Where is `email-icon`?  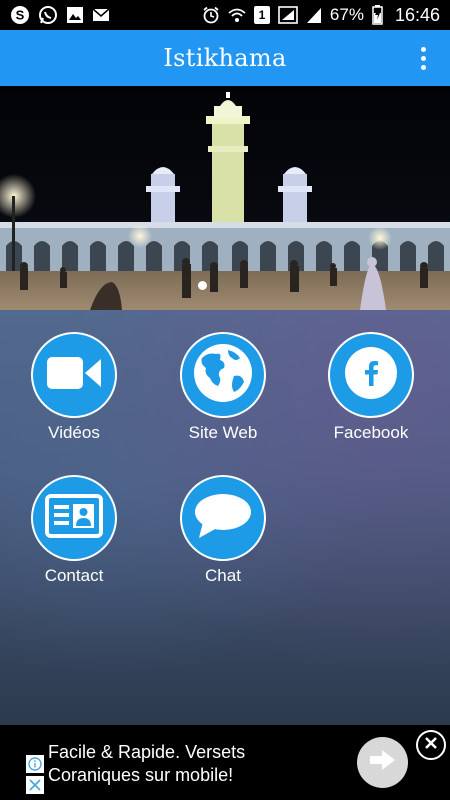
email-icon is located at coordinates (101, 15).